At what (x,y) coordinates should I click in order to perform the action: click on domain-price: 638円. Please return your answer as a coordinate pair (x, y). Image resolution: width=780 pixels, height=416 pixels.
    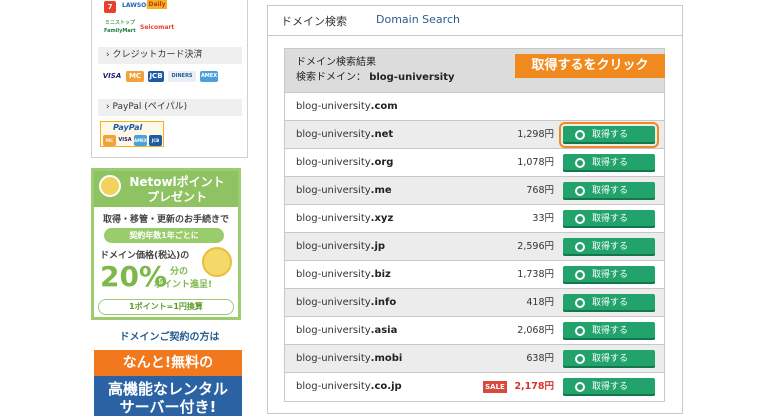
    Looking at the image, I should click on (540, 358).